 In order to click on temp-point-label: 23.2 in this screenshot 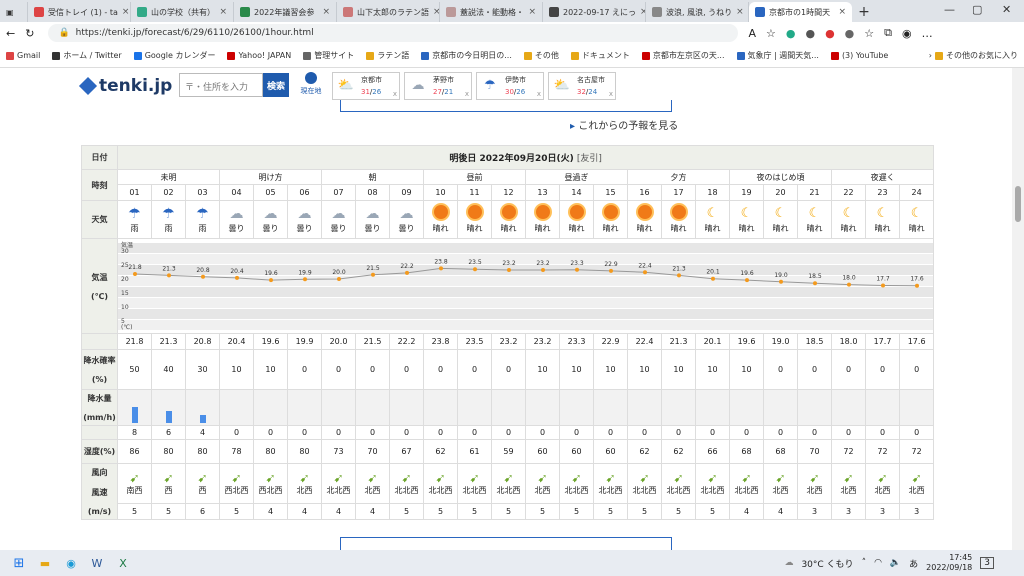, I will do `click(509, 263)`.